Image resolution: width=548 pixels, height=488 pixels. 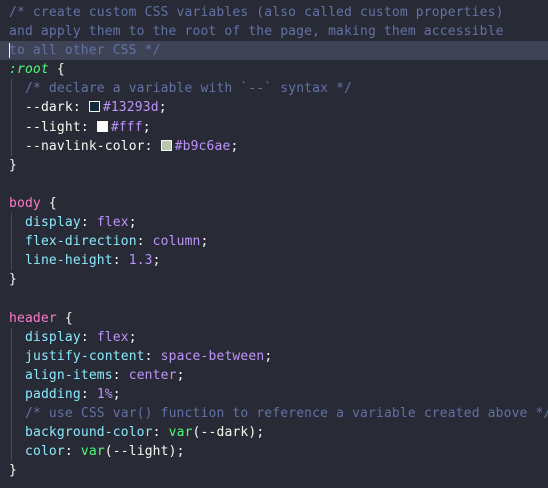 I want to click on code-line: body {, so click(x=274, y=203).